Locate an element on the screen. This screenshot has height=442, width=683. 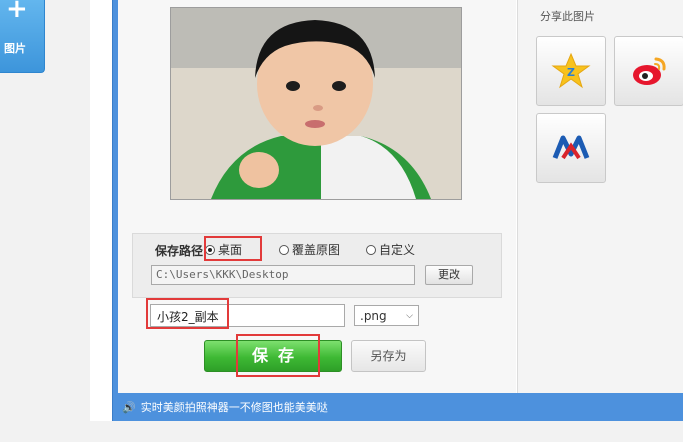
save-path-panel: 保存路径 桌面 覆盖原图 自定义 C:\Users\KKK\Desktop 更改 is located at coordinates (317, 265).